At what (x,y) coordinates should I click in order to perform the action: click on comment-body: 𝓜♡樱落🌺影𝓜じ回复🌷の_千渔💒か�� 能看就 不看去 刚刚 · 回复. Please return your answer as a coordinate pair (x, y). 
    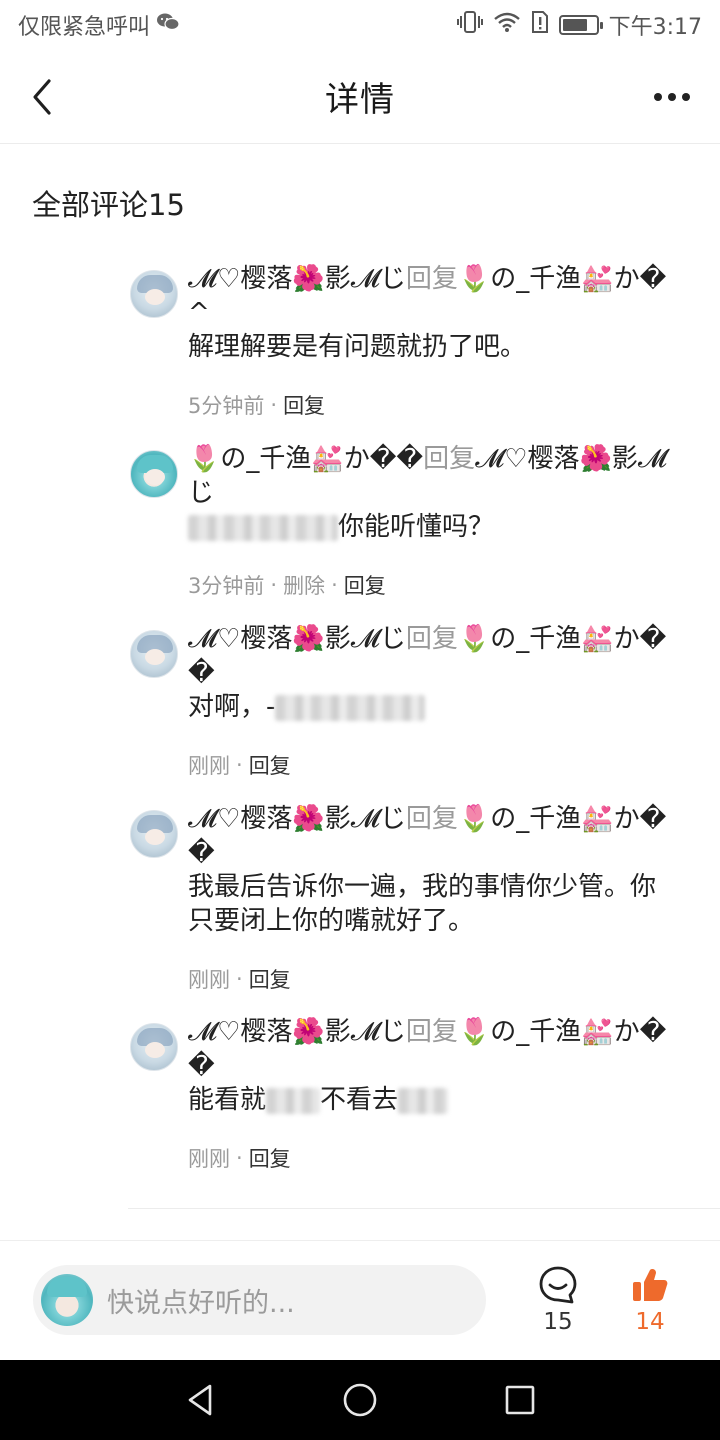
    Looking at the image, I should click on (438, 1094).